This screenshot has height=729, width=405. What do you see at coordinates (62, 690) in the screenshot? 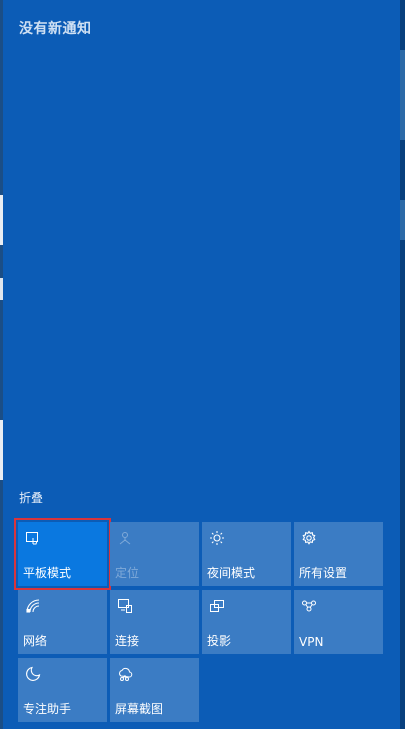
I see `tile-focus-assist: 专注助手` at bounding box center [62, 690].